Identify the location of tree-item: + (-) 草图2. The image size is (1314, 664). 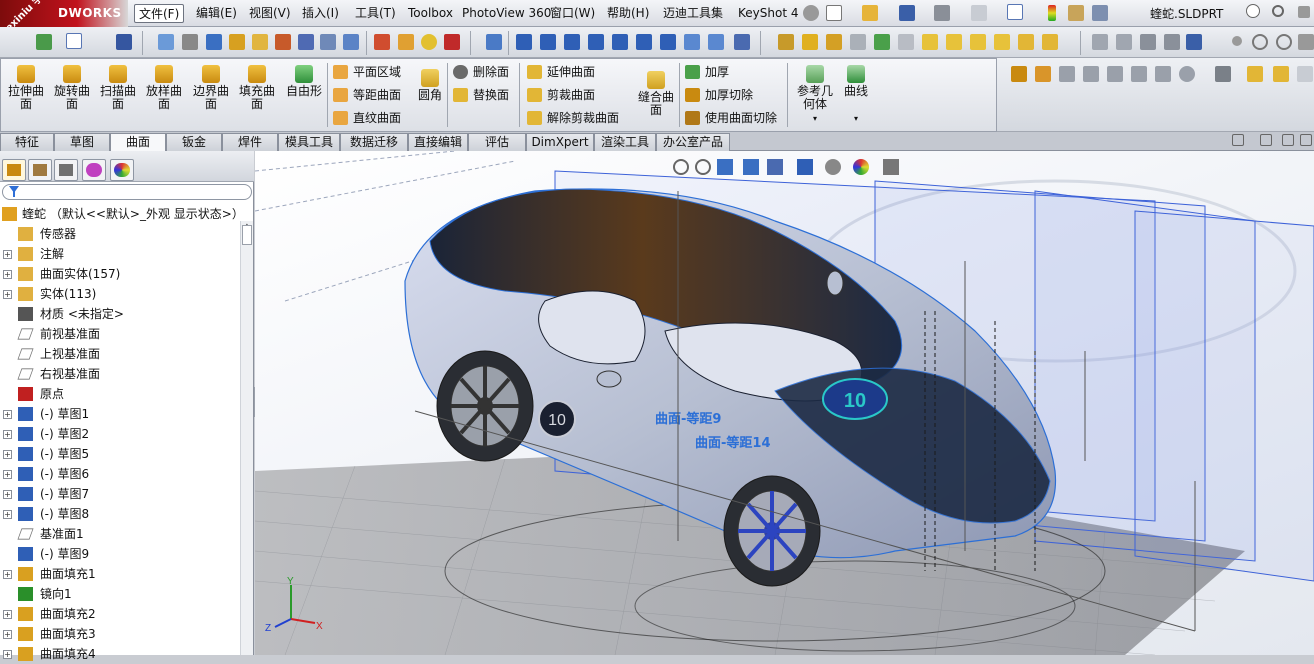
(119, 434).